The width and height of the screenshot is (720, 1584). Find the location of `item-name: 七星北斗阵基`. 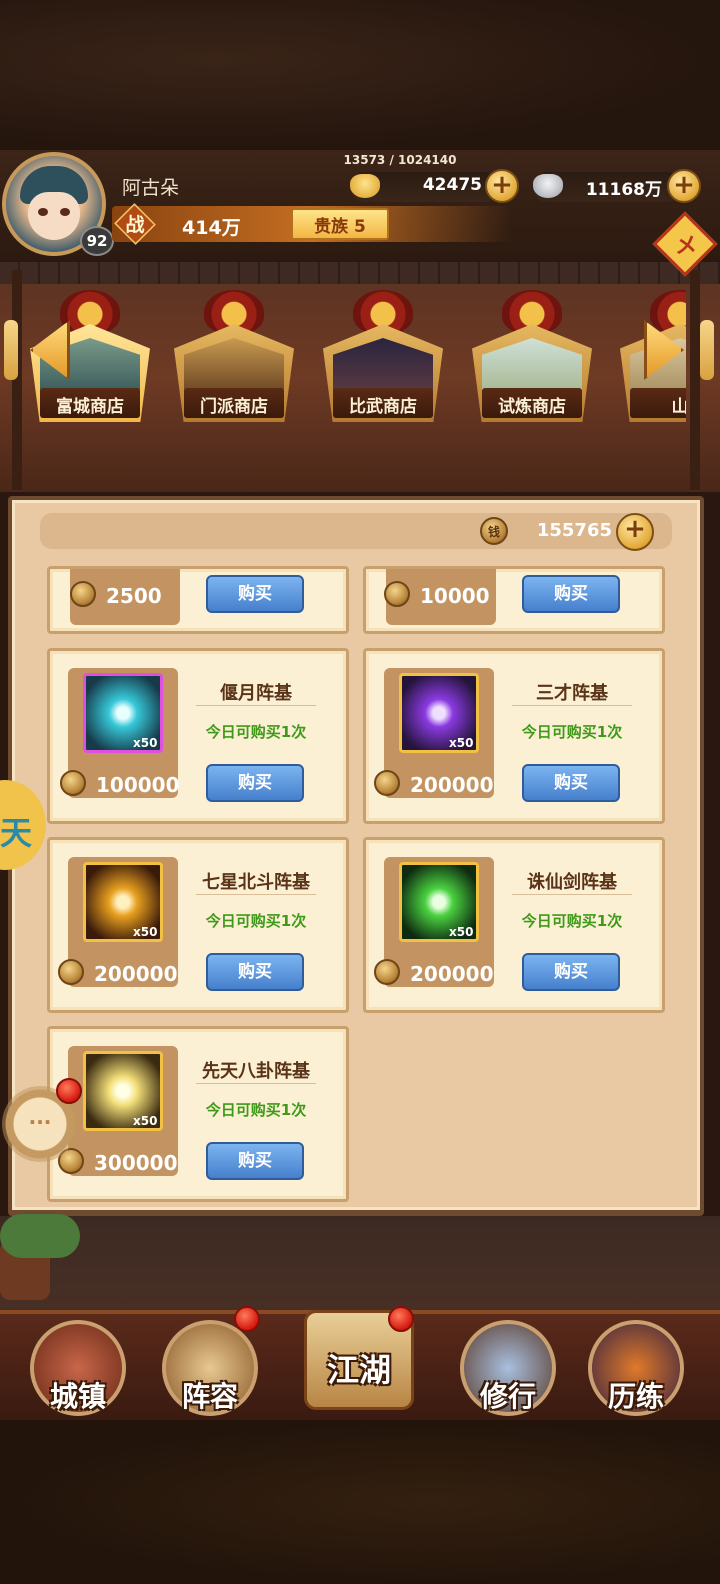

item-name: 七星北斗阵基 is located at coordinates (256, 882).